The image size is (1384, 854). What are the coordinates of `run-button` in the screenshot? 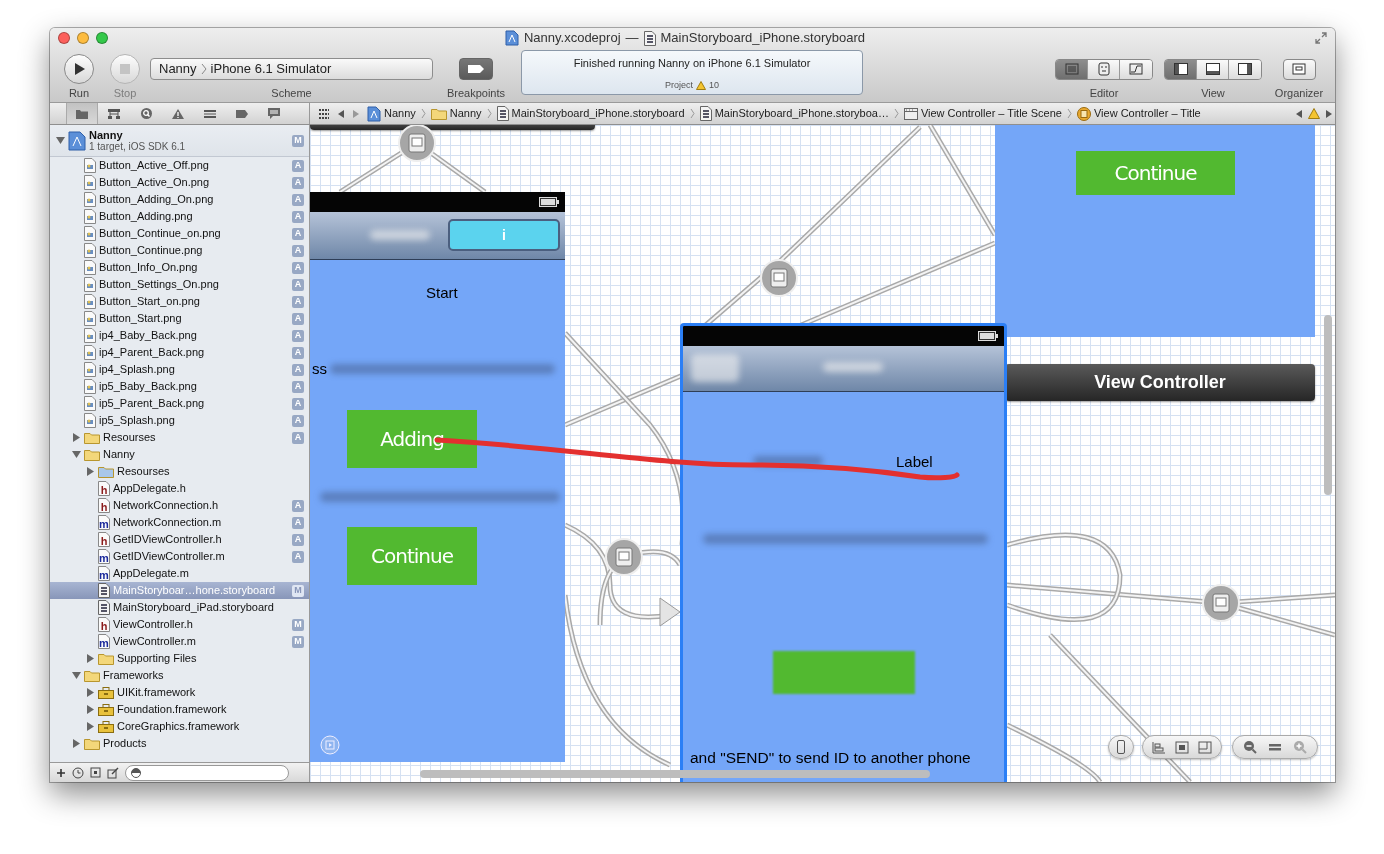 It's located at (79, 69).